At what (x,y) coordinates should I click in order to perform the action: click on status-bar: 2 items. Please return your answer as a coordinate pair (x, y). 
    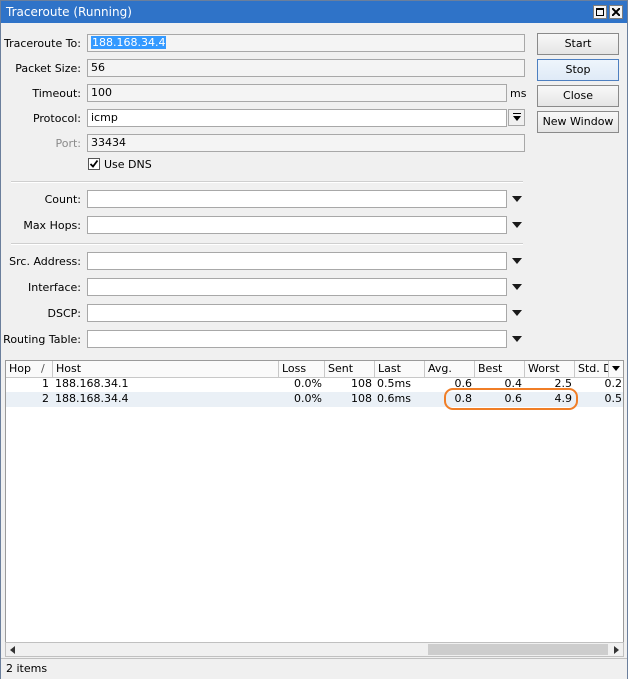
    Looking at the image, I should click on (314, 668).